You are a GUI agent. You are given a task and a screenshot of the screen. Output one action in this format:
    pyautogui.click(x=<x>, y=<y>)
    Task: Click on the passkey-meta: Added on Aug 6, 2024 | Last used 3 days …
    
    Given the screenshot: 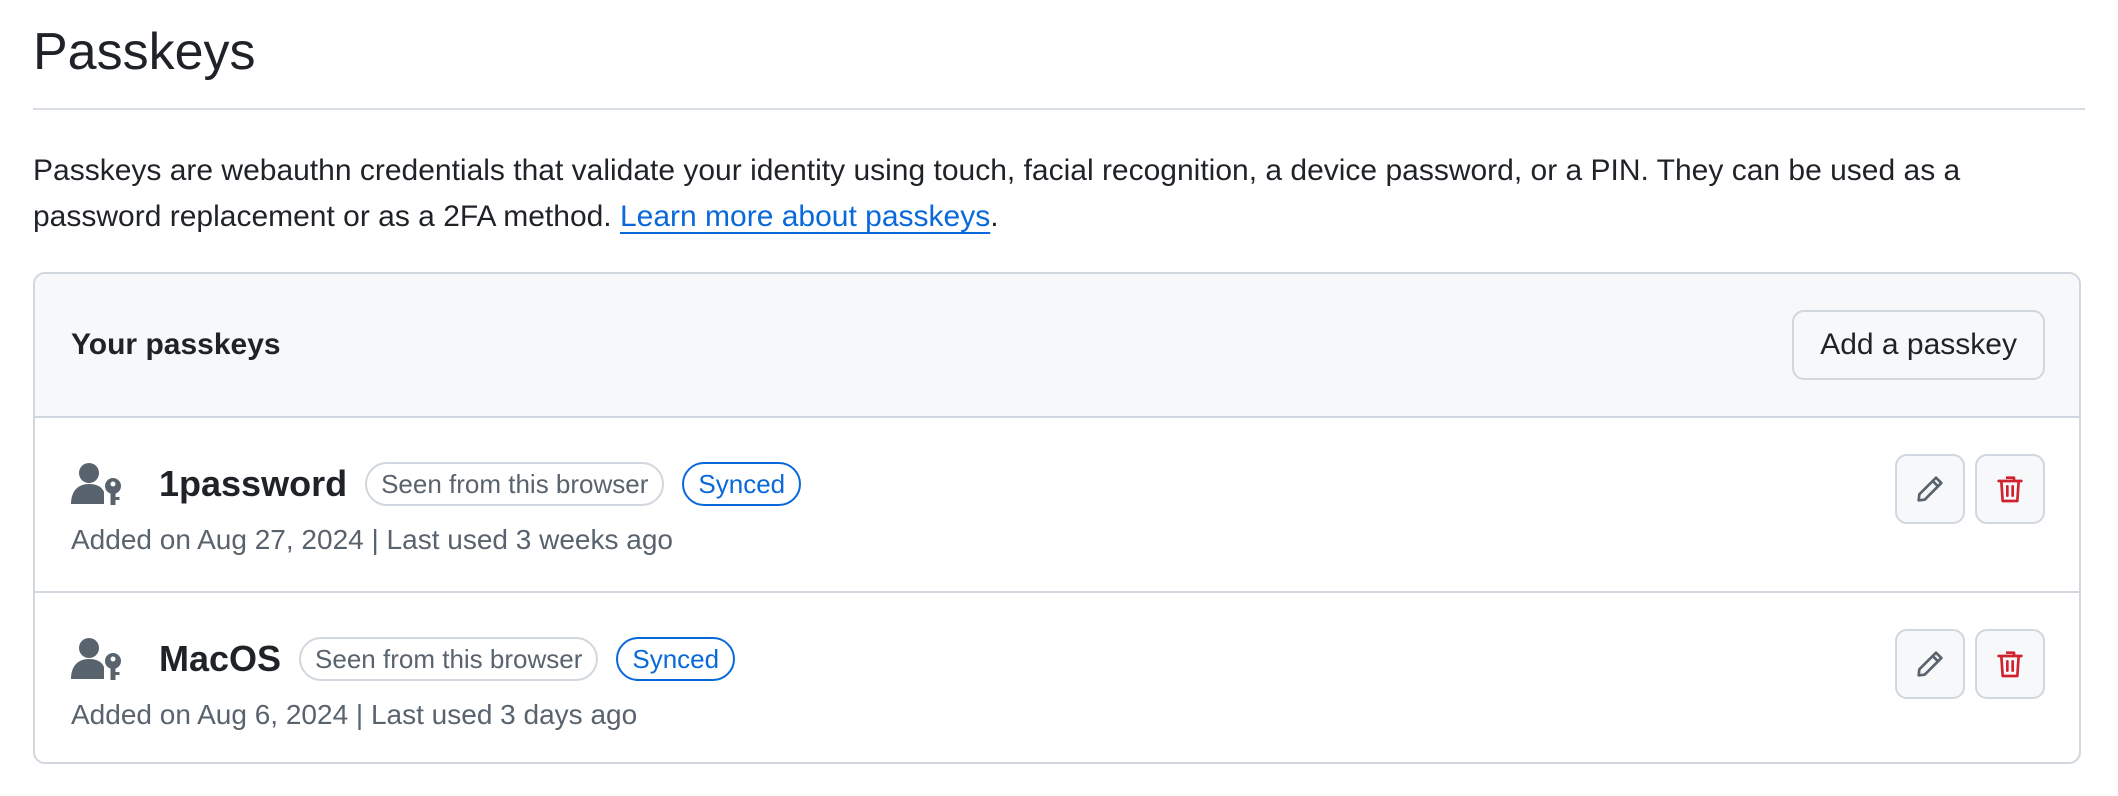 What is the action you would take?
    pyautogui.click(x=354, y=714)
    